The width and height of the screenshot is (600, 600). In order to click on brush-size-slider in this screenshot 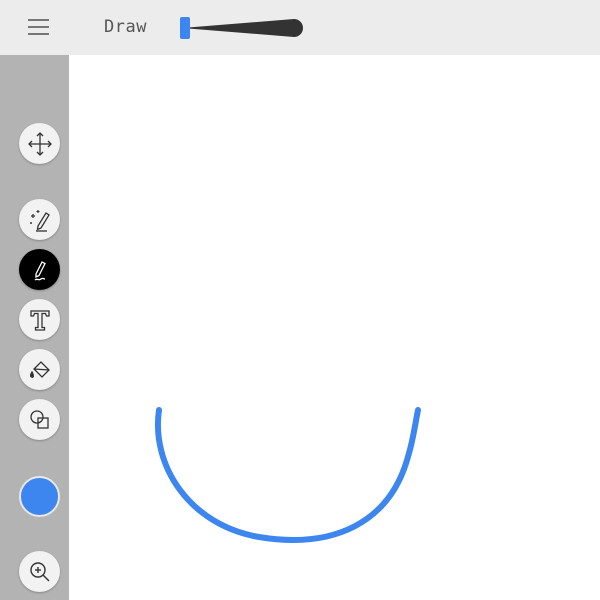, I will do `click(241, 28)`.